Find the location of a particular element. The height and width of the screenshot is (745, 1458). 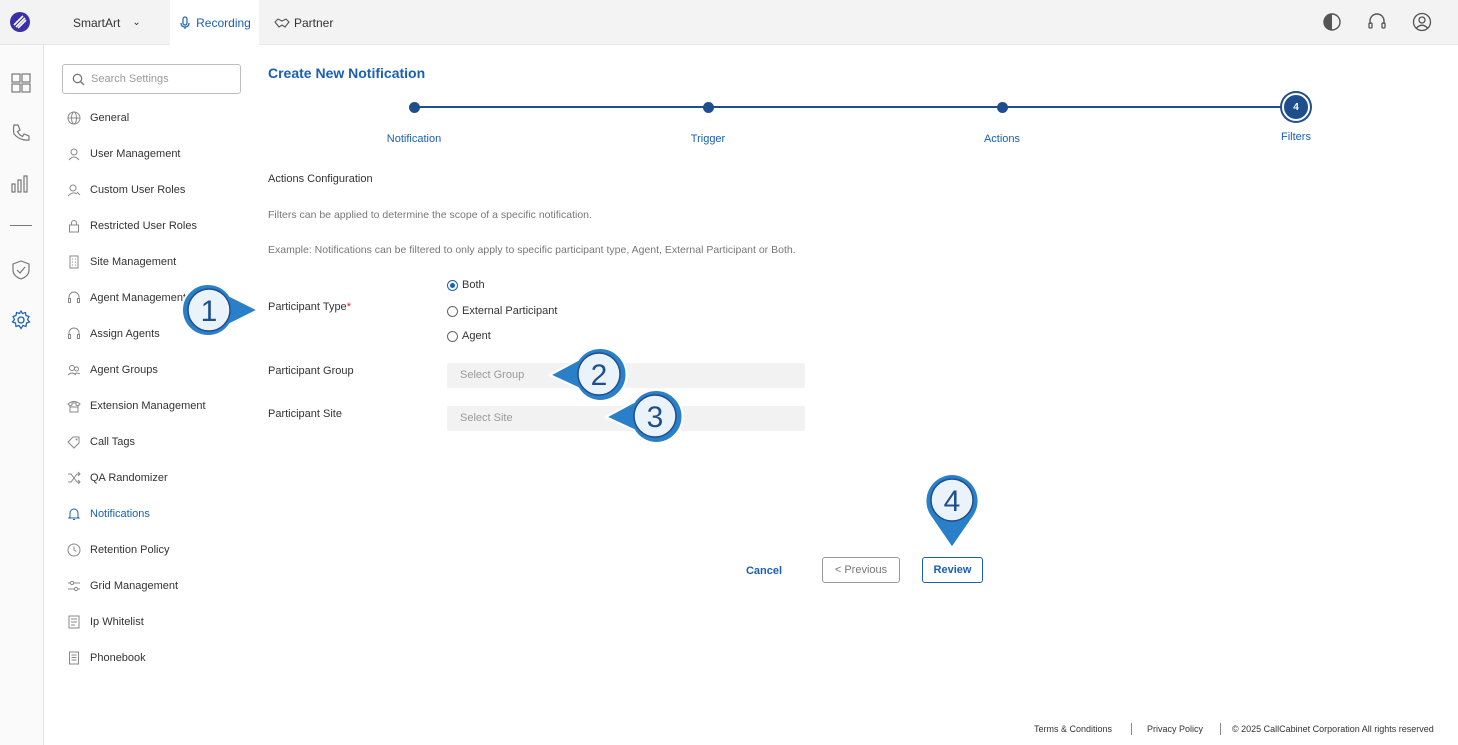

participant-group-label: Participant Group is located at coordinates (311, 371).